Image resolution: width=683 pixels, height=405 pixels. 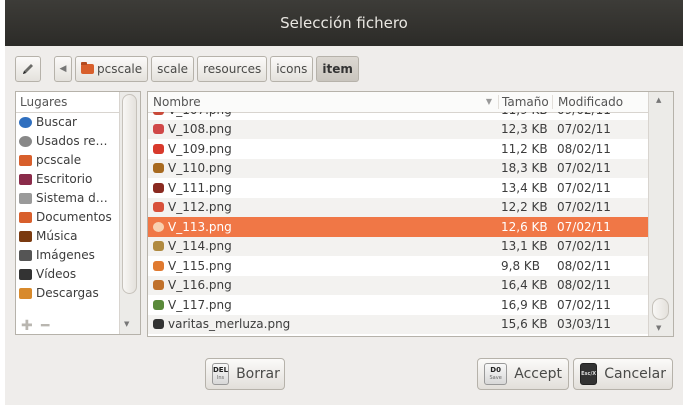 I want to click on file-row: V_111.png 13,4 KB 07/02/11, so click(x=398, y=188).